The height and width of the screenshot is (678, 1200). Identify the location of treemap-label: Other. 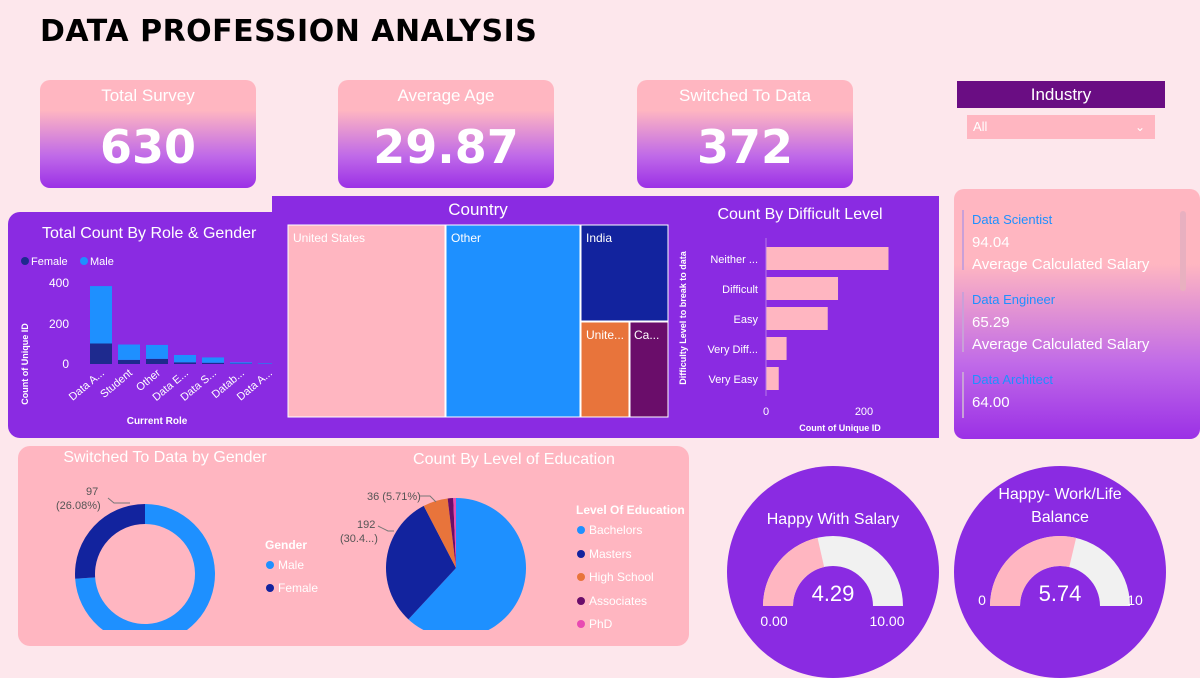
(466, 238).